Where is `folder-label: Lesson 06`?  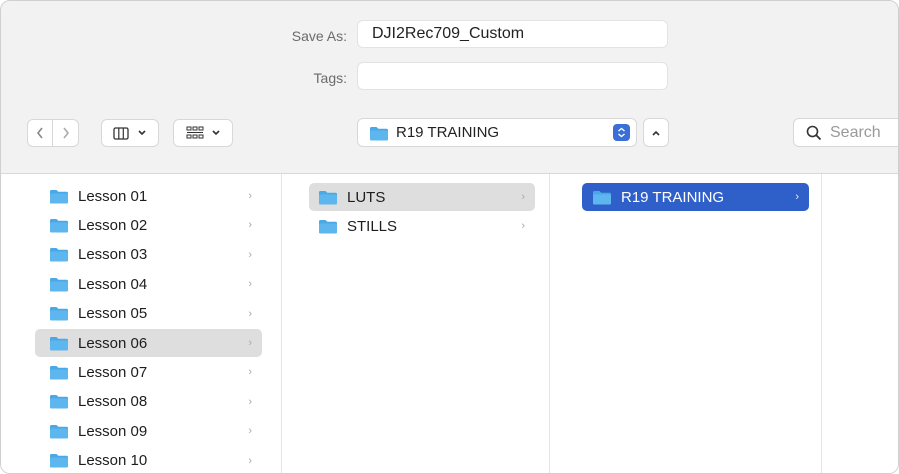
folder-label: Lesson 06 is located at coordinates (113, 343).